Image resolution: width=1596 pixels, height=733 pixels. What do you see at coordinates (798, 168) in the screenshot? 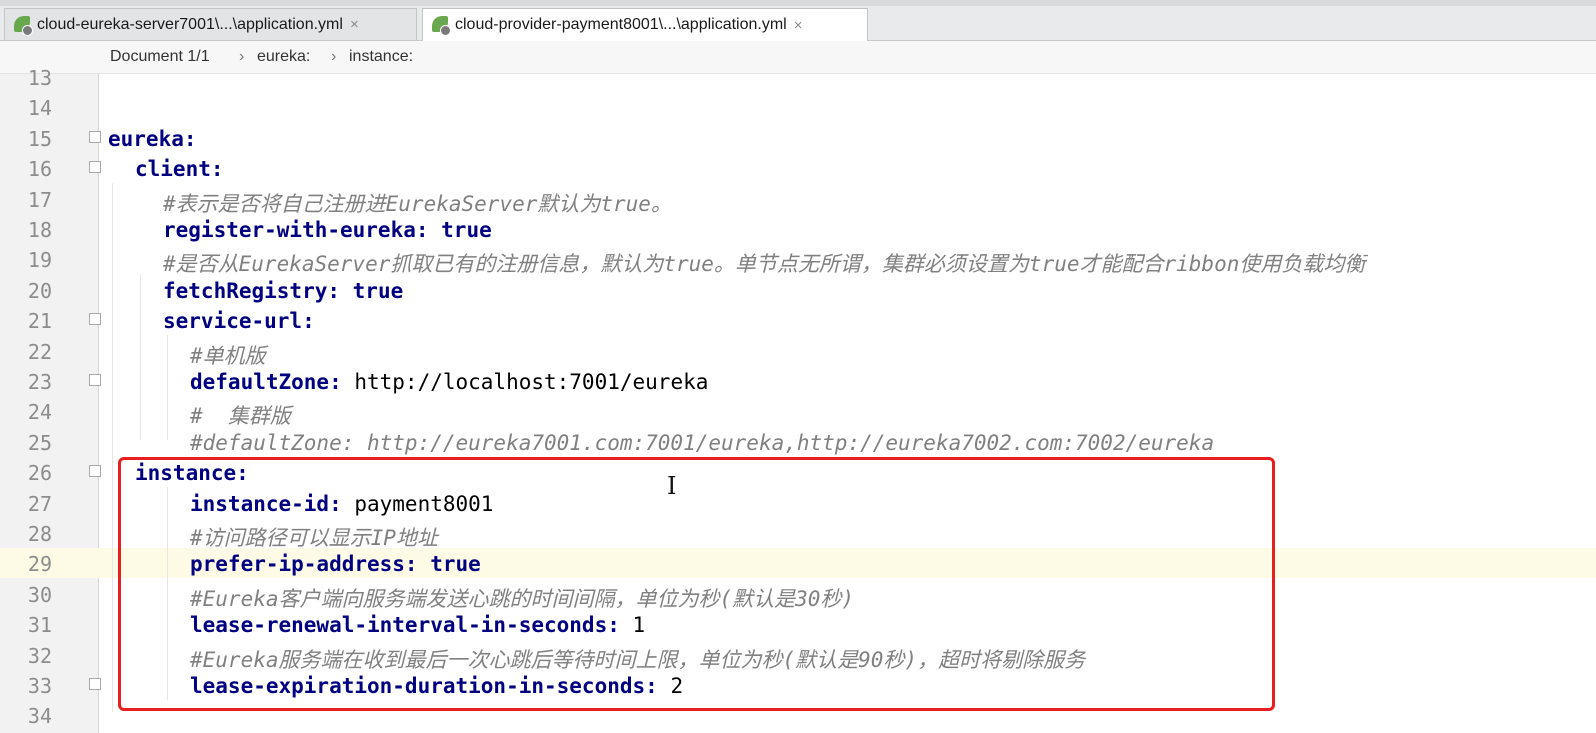
I see `code-line: 16 client:` at bounding box center [798, 168].